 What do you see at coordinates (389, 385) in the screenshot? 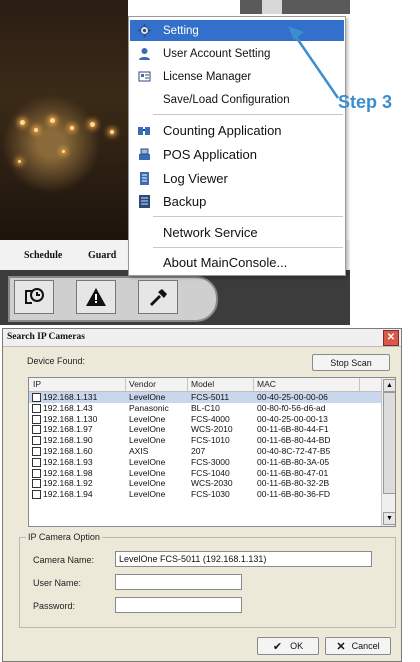
I see `scroll-up-icon: ▲` at bounding box center [389, 385].